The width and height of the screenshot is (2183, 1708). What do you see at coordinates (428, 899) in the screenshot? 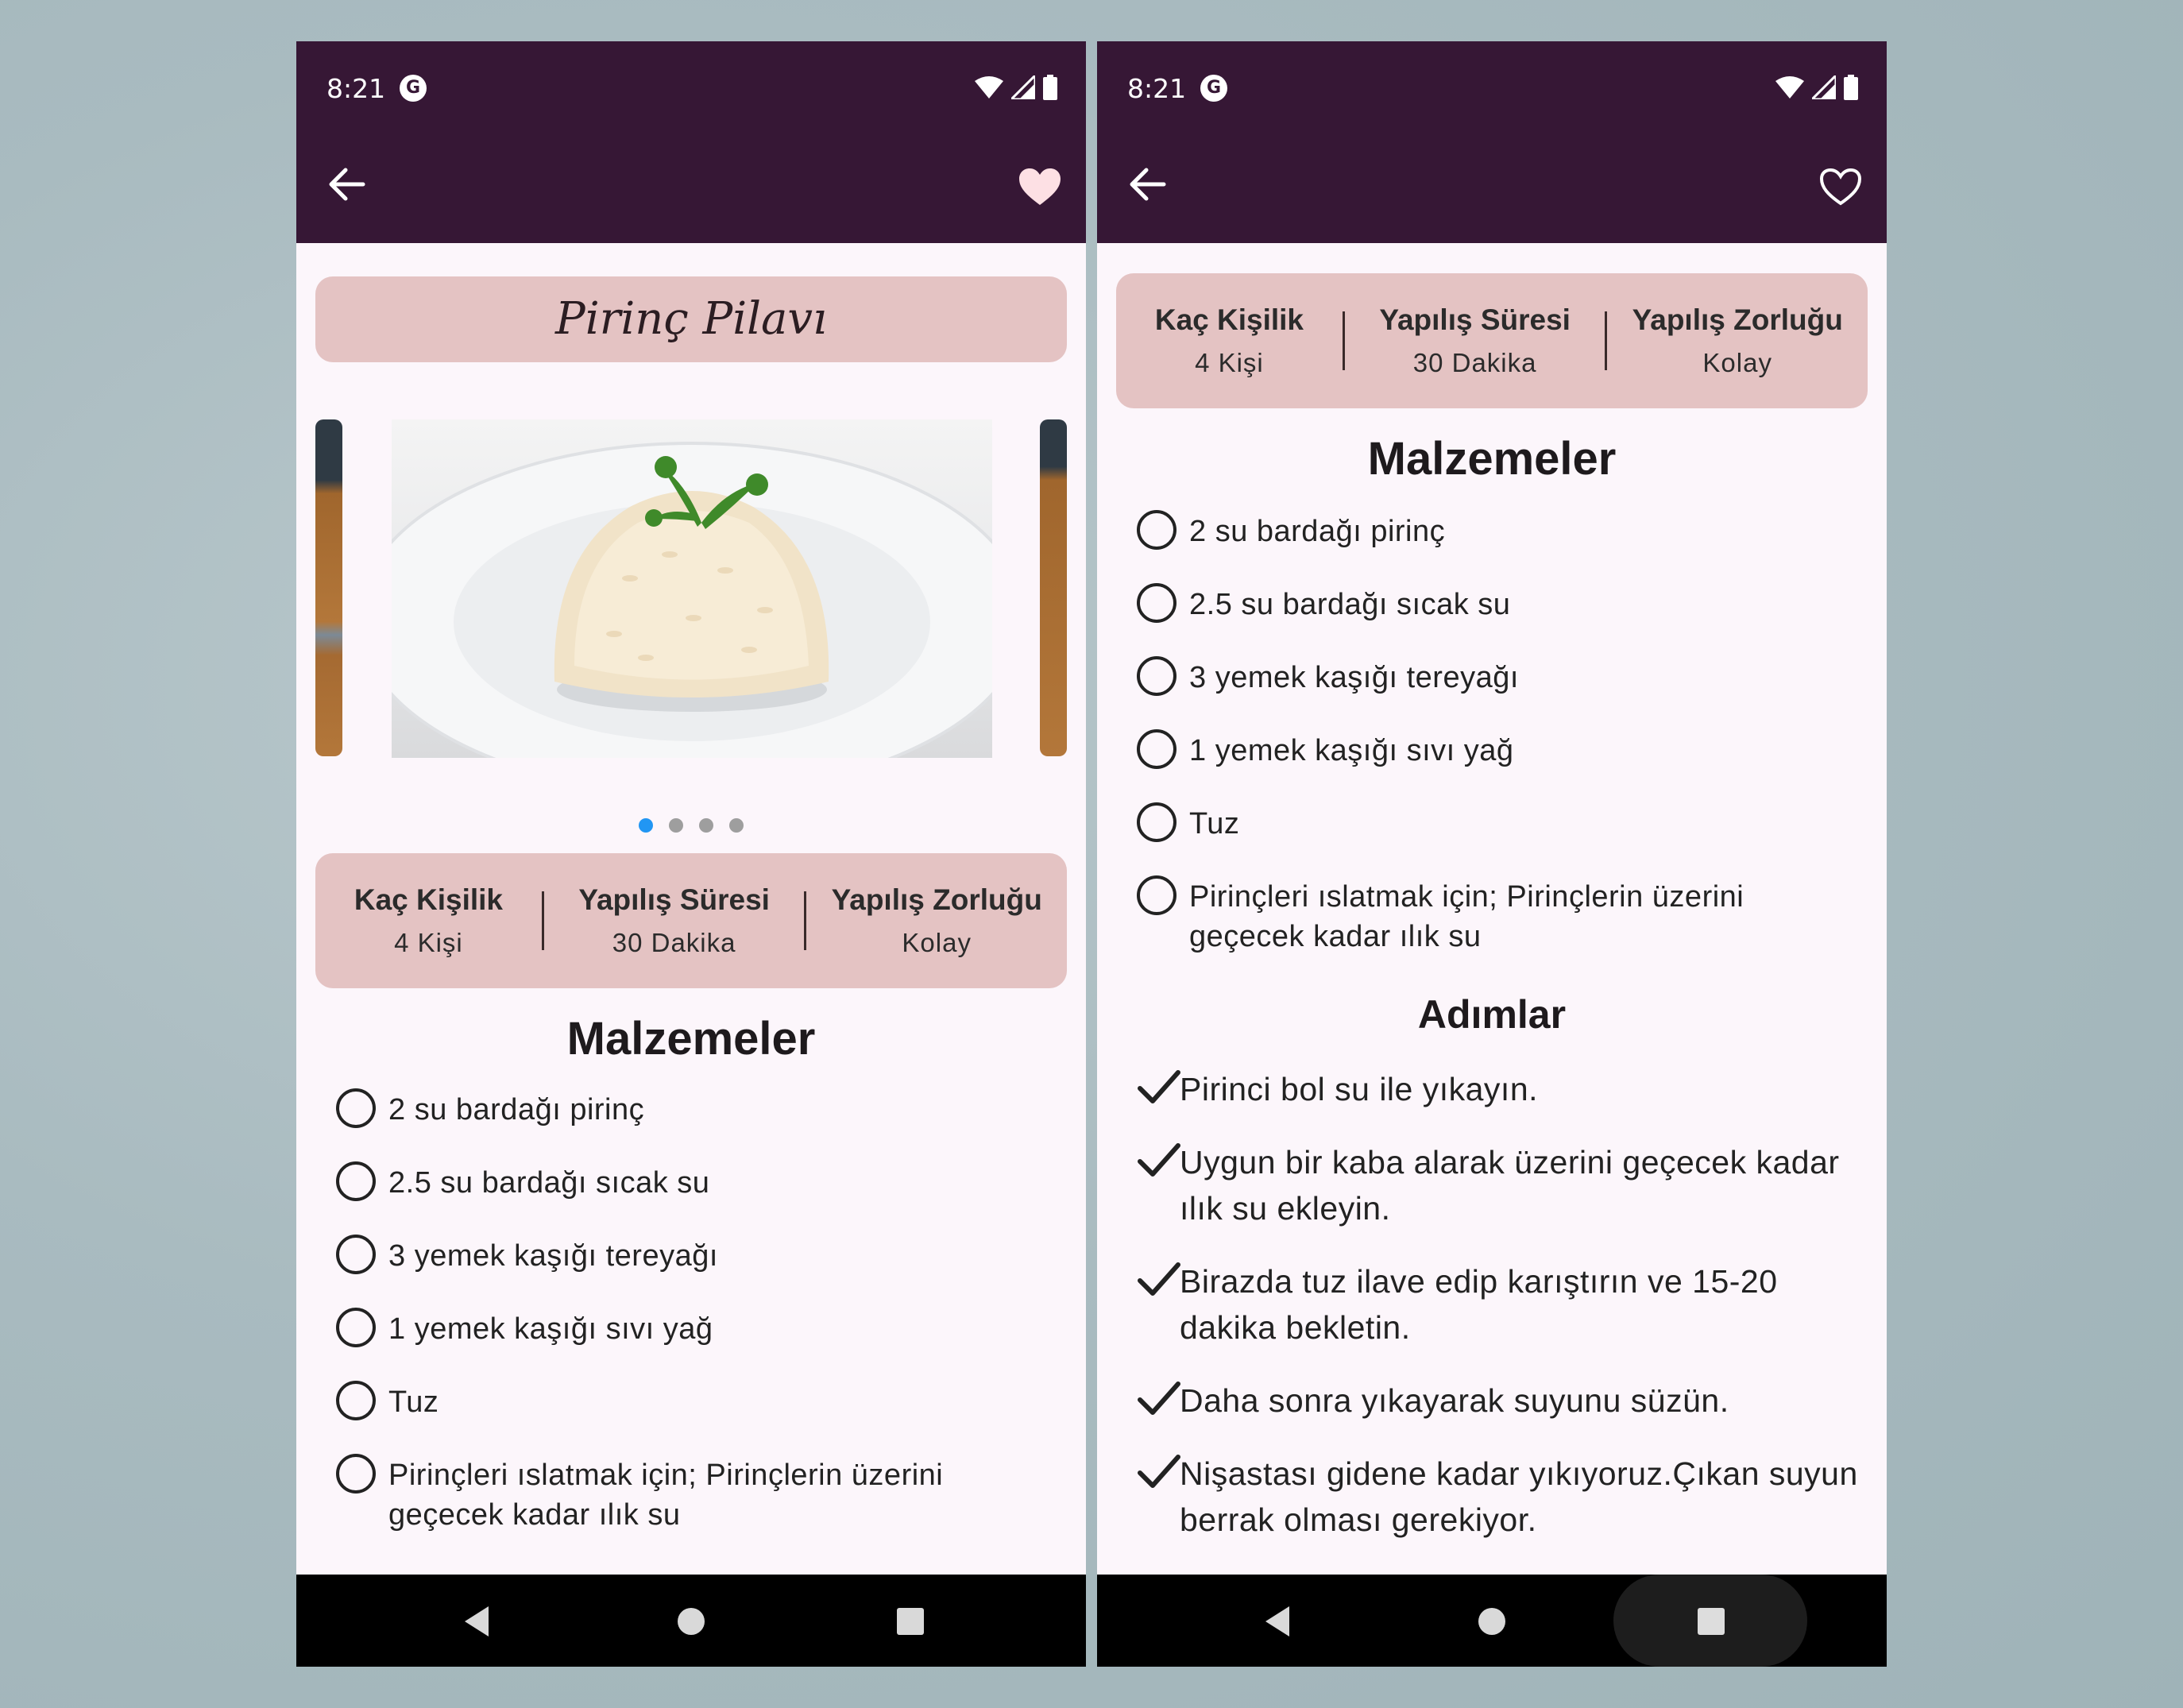
I see `info-label: Kaç Kişilik` at bounding box center [428, 899].